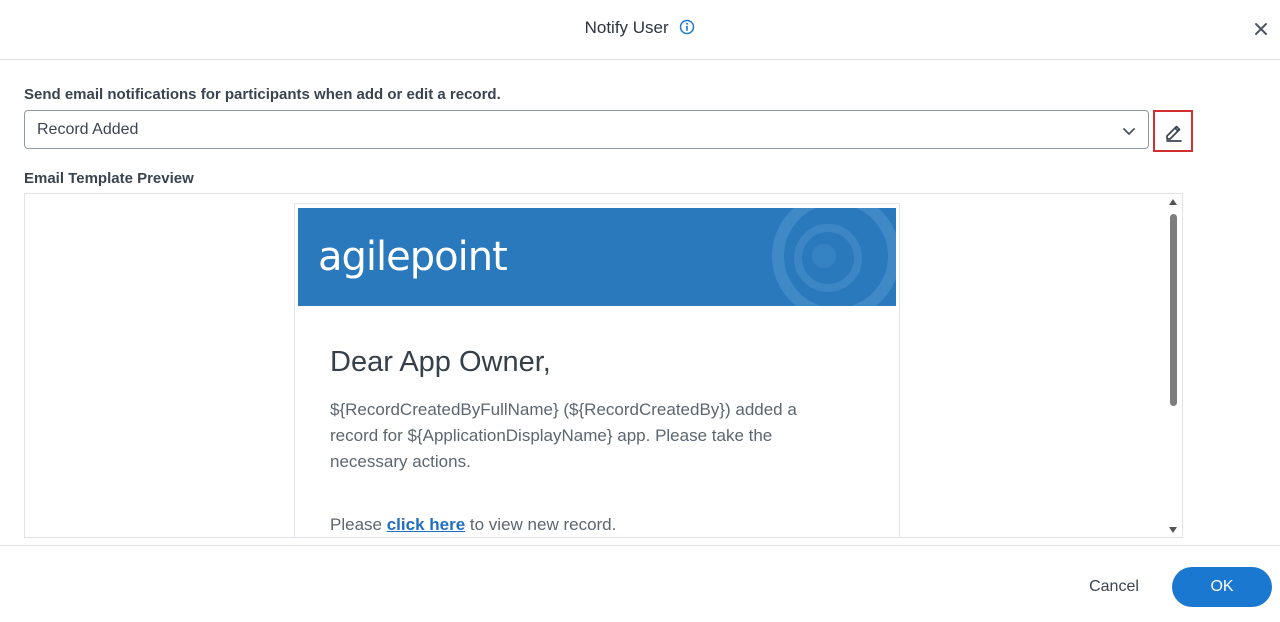  Describe the element at coordinates (88, 129) in the screenshot. I see `notification-select-value: Record Added` at that location.